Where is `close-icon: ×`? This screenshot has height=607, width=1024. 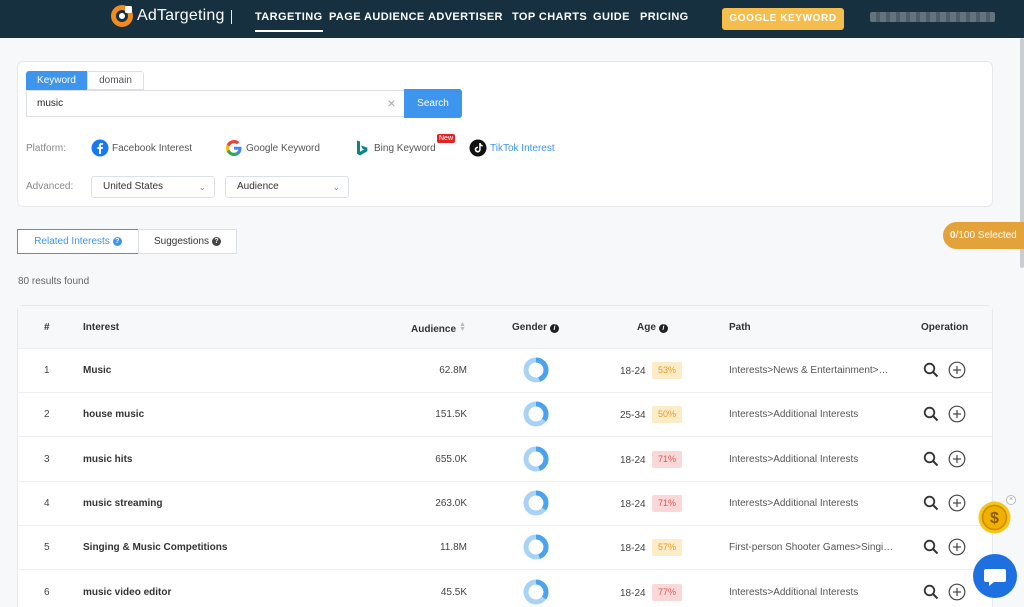
close-icon: × is located at coordinates (1011, 500).